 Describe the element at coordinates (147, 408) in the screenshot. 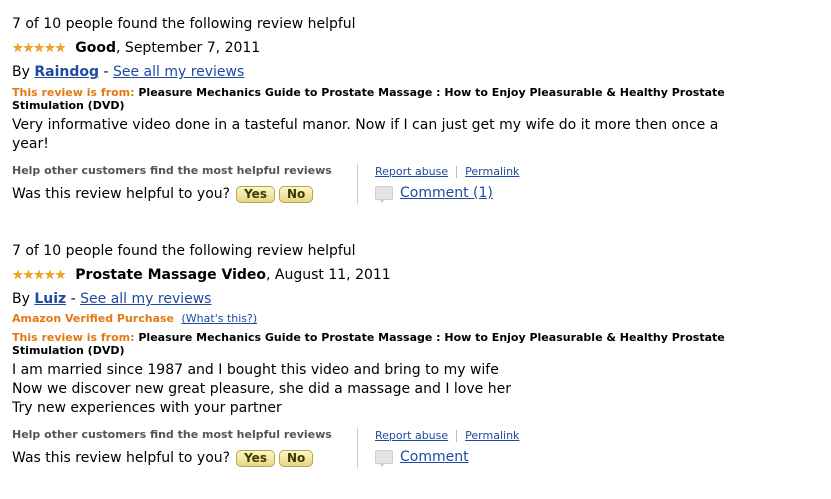

I see `review-body-line: Try new experiences with your partner` at that location.